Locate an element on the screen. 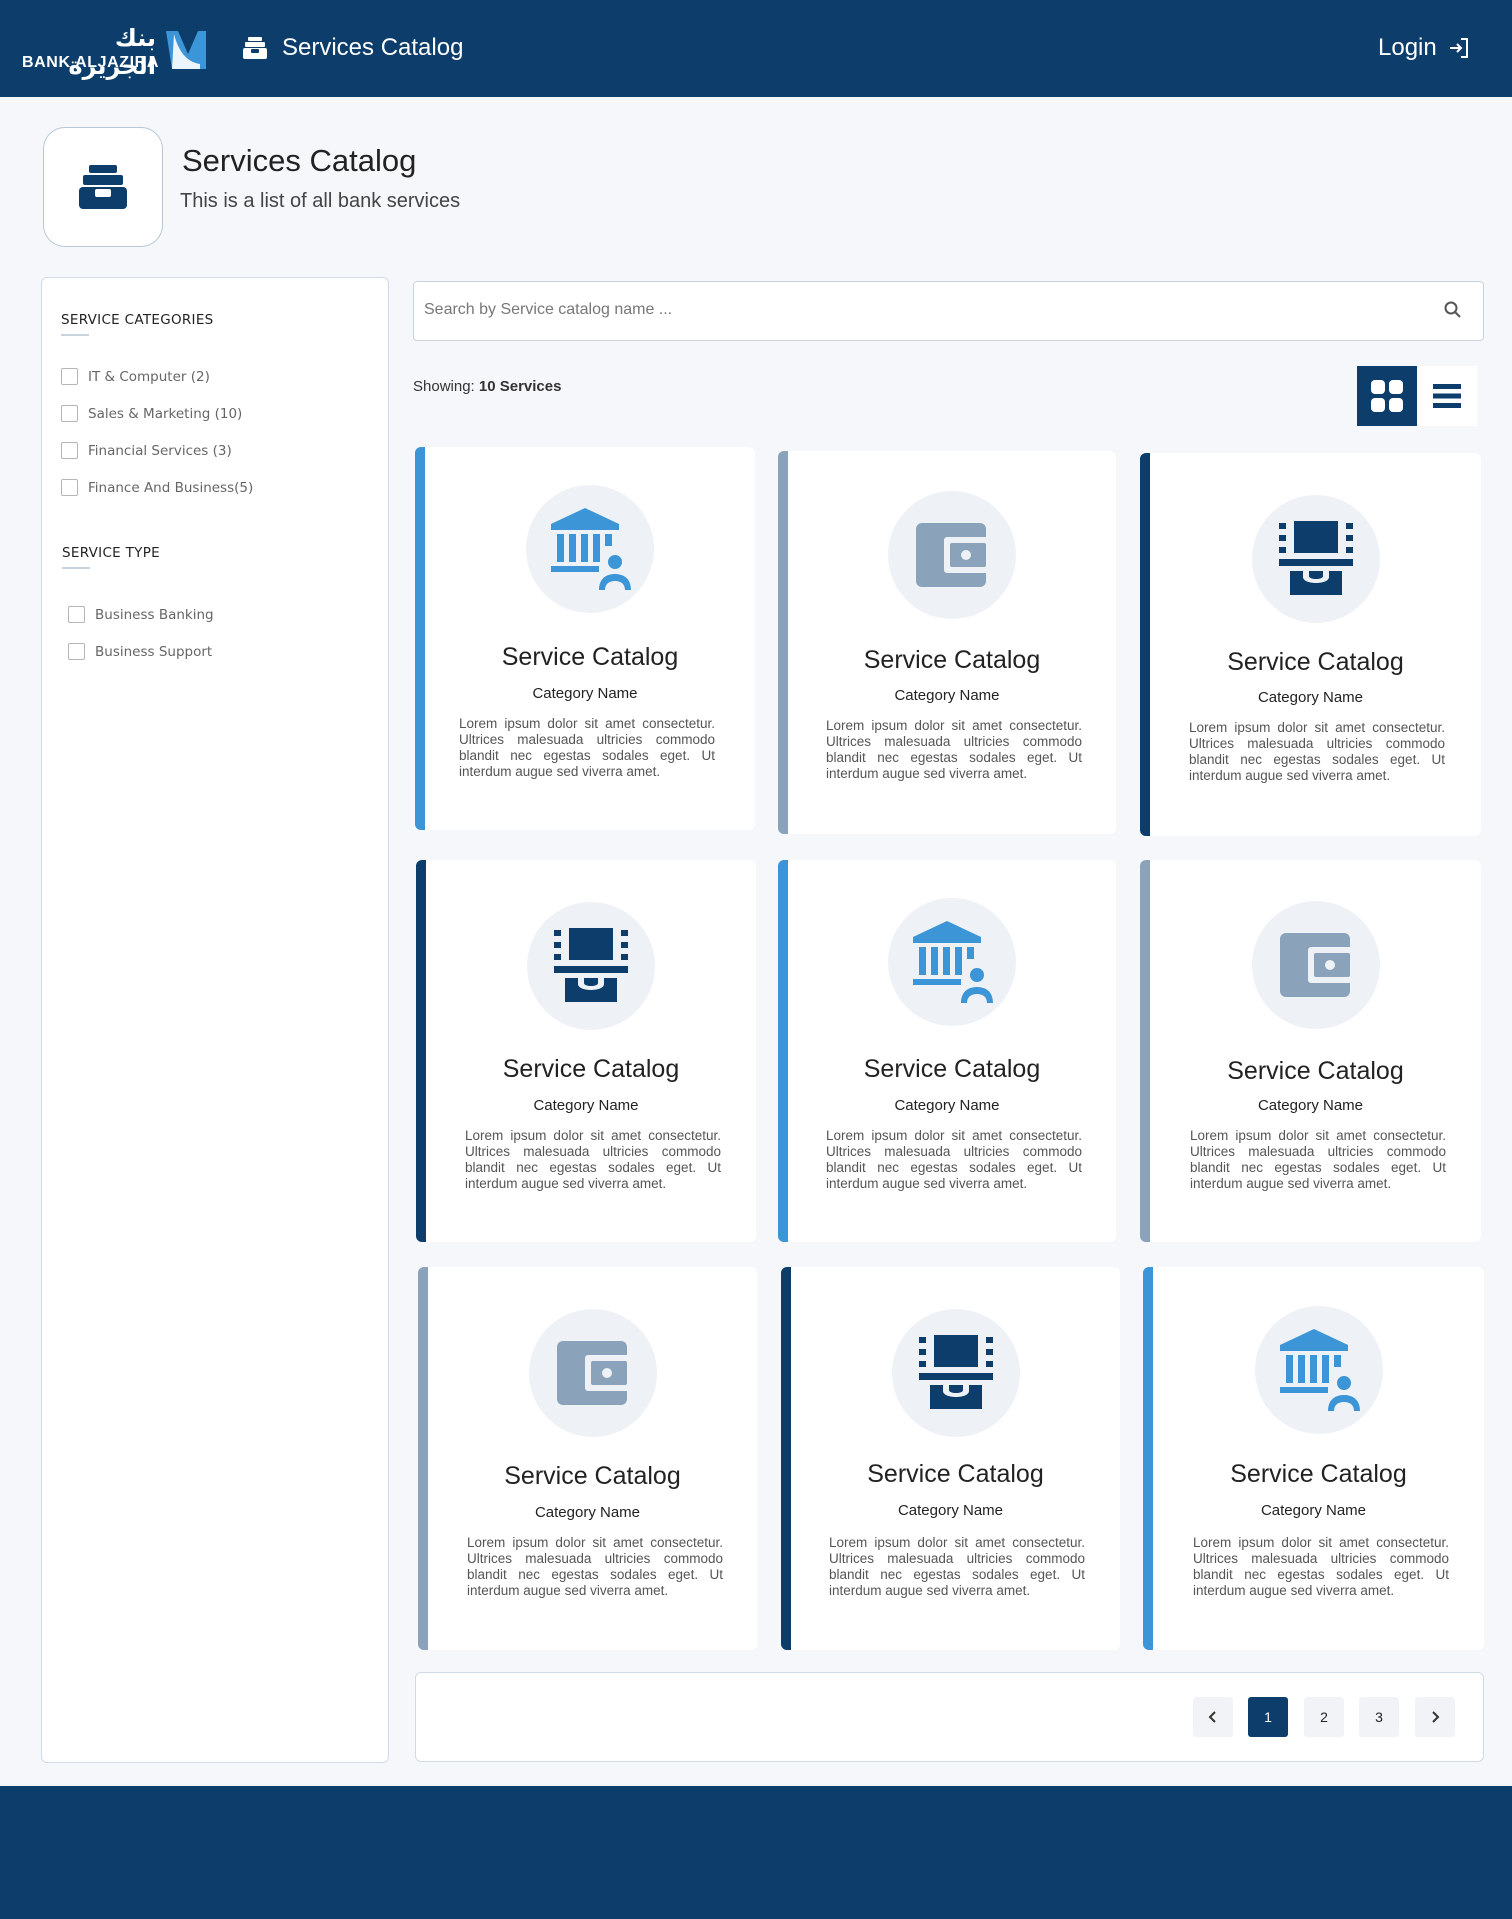 The width and height of the screenshot is (1512, 1919). footer is located at coordinates (756, 1852).